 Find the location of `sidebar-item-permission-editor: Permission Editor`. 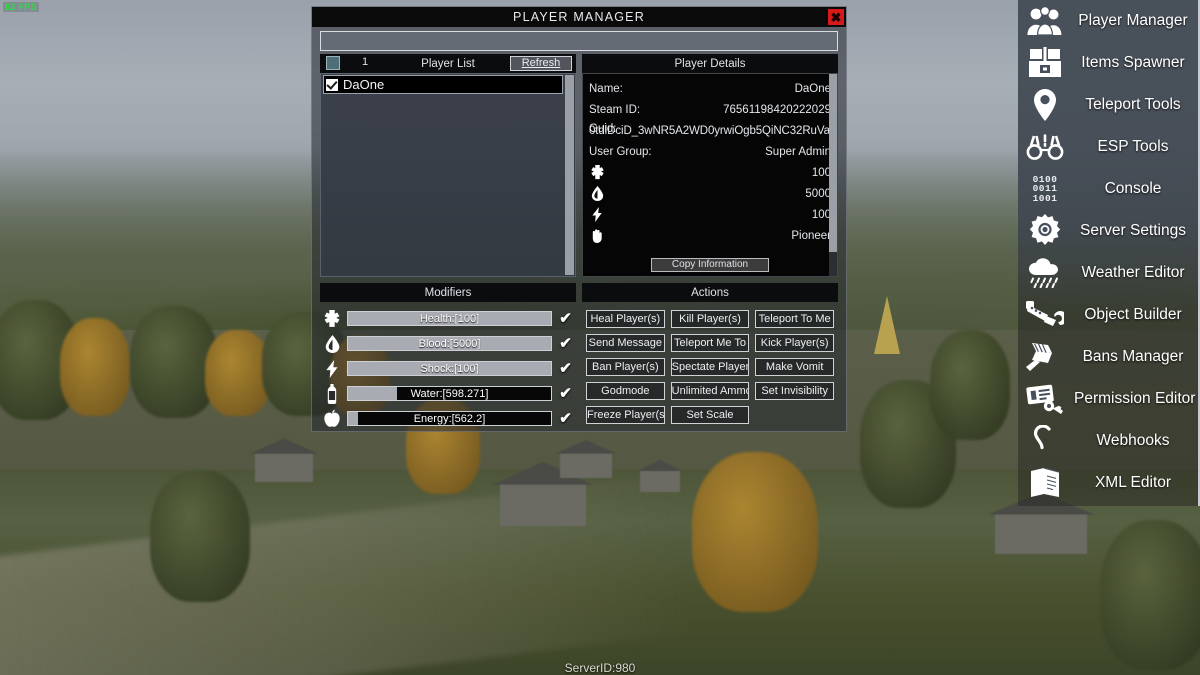

sidebar-item-permission-editor: Permission Editor is located at coordinates (1108, 399).